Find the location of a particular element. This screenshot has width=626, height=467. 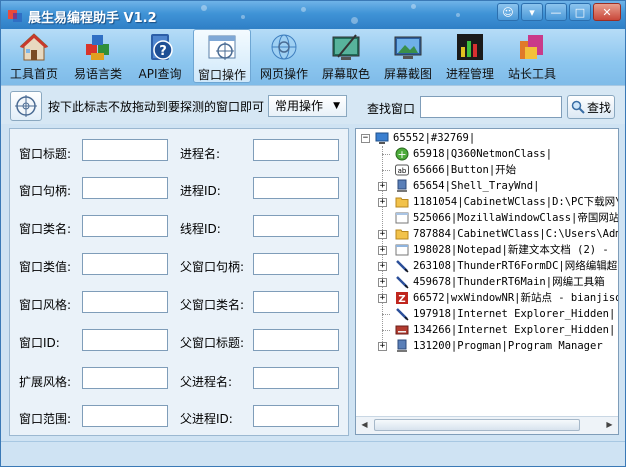

toolbar-web-ops: 网页操作 is located at coordinates (284, 56).